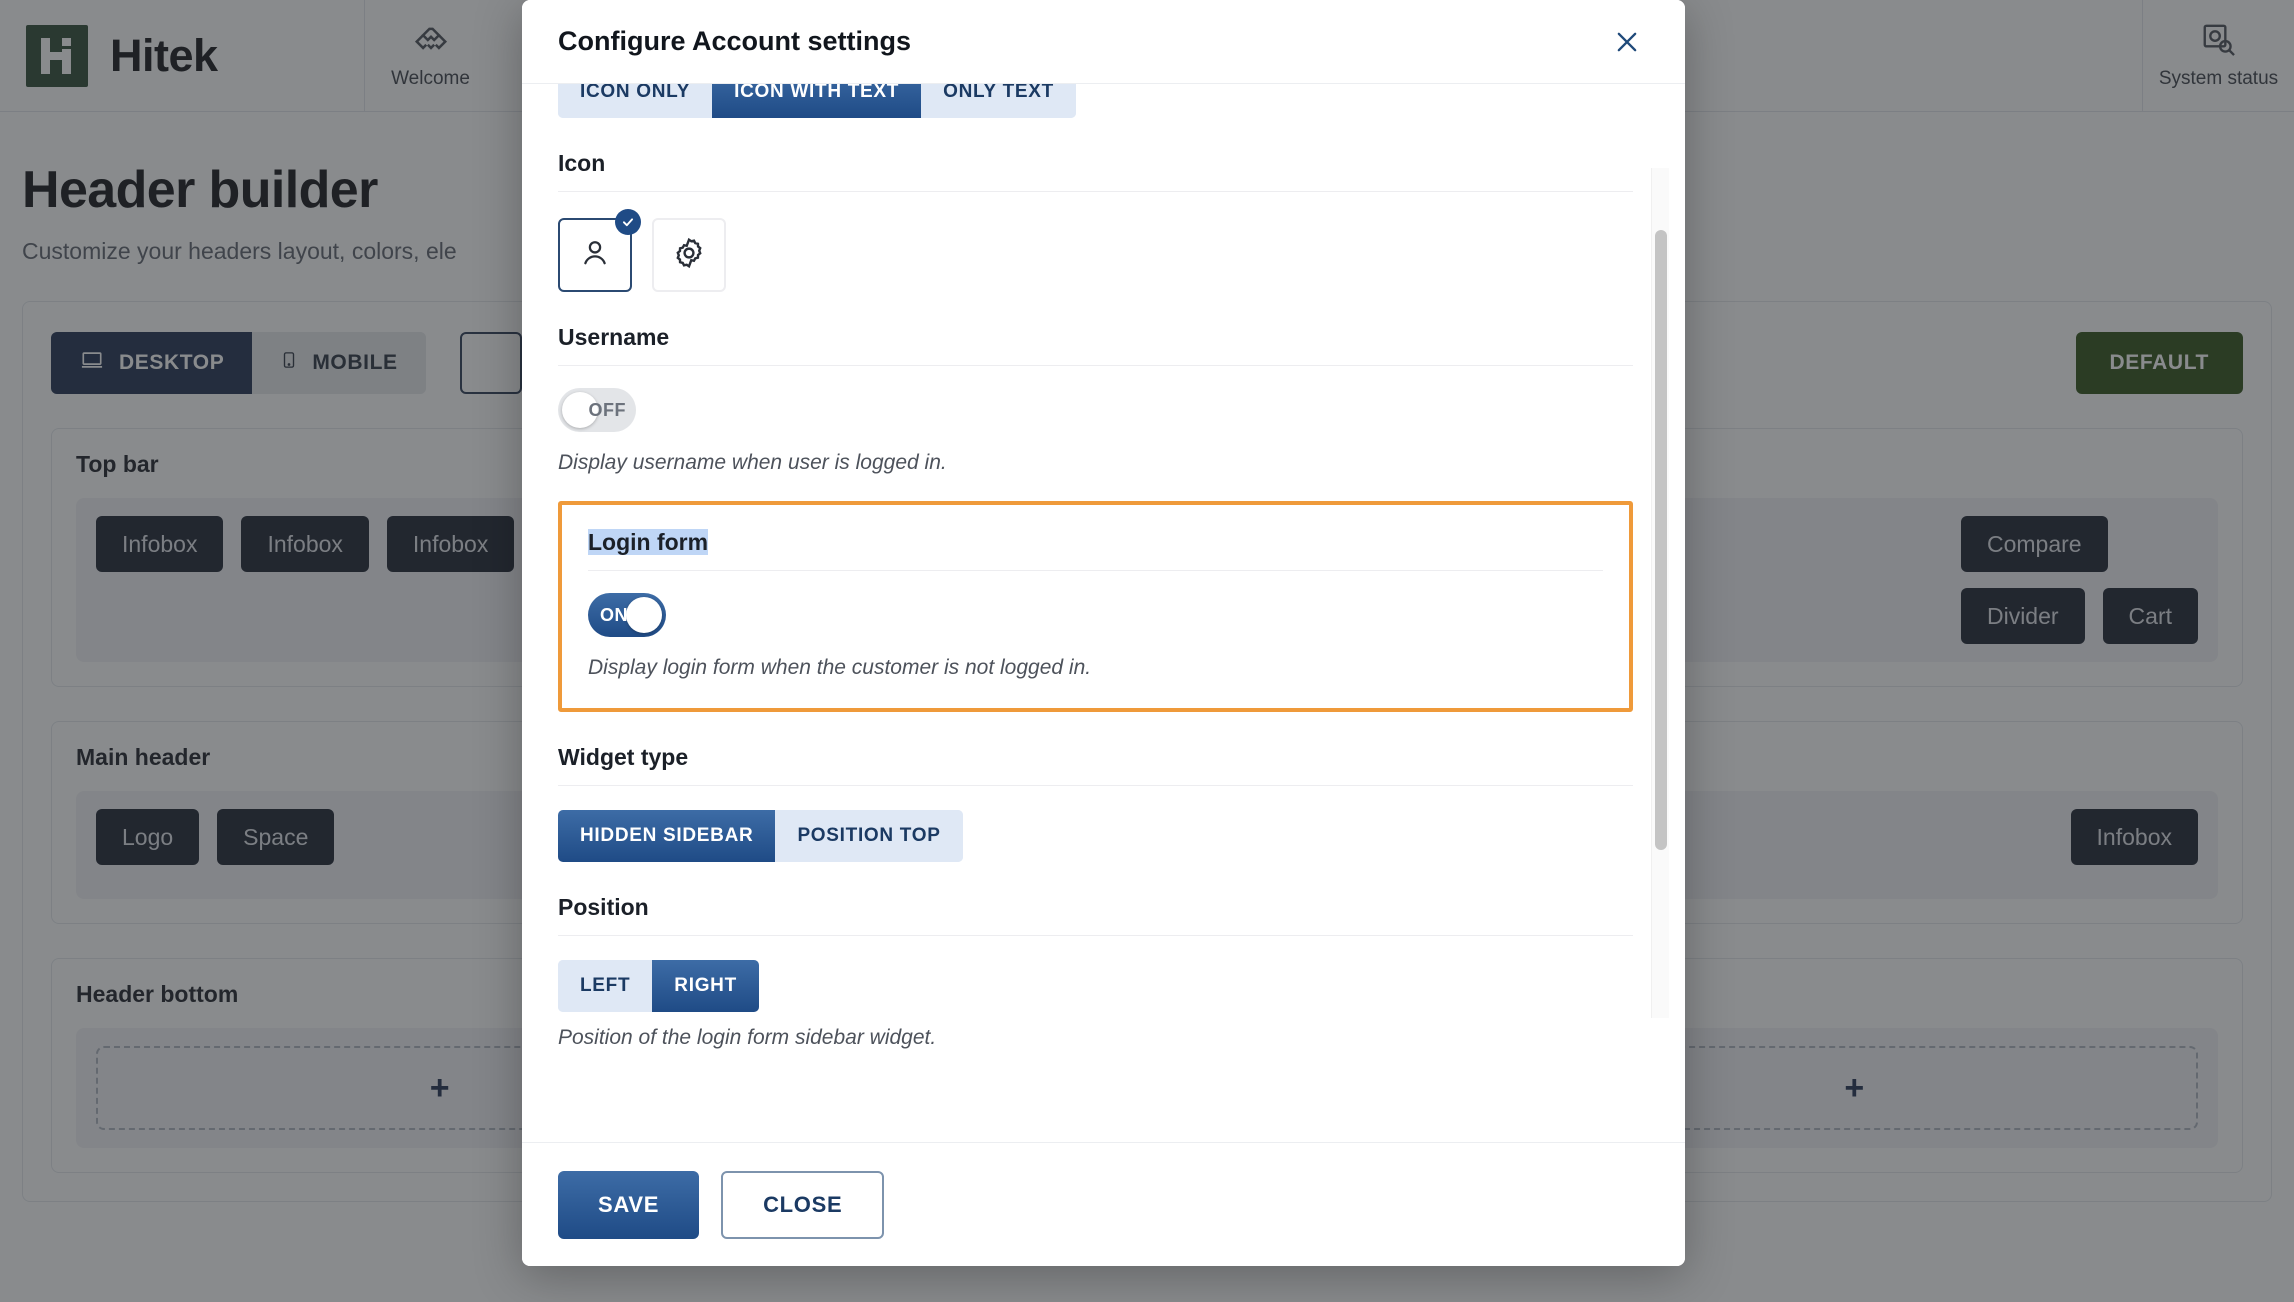 This screenshot has height=1302, width=2294. Describe the element at coordinates (817, 101) in the screenshot. I see `option-icon-with-text: ICON WITH TEXT` at that location.